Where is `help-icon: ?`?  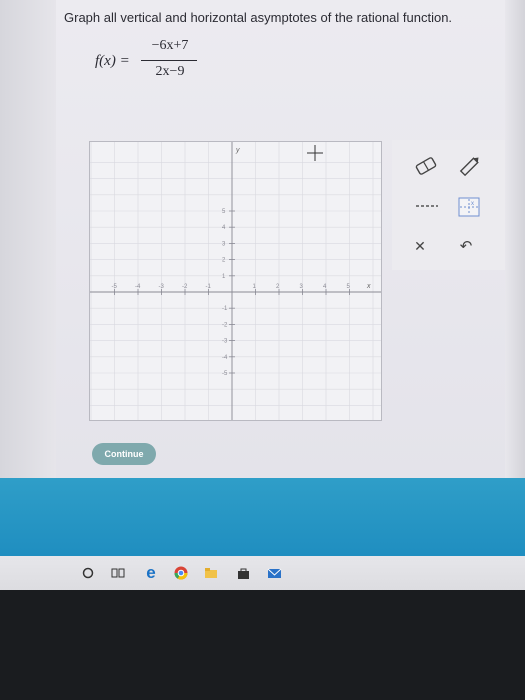 help-icon: ? is located at coordinates (510, 246).